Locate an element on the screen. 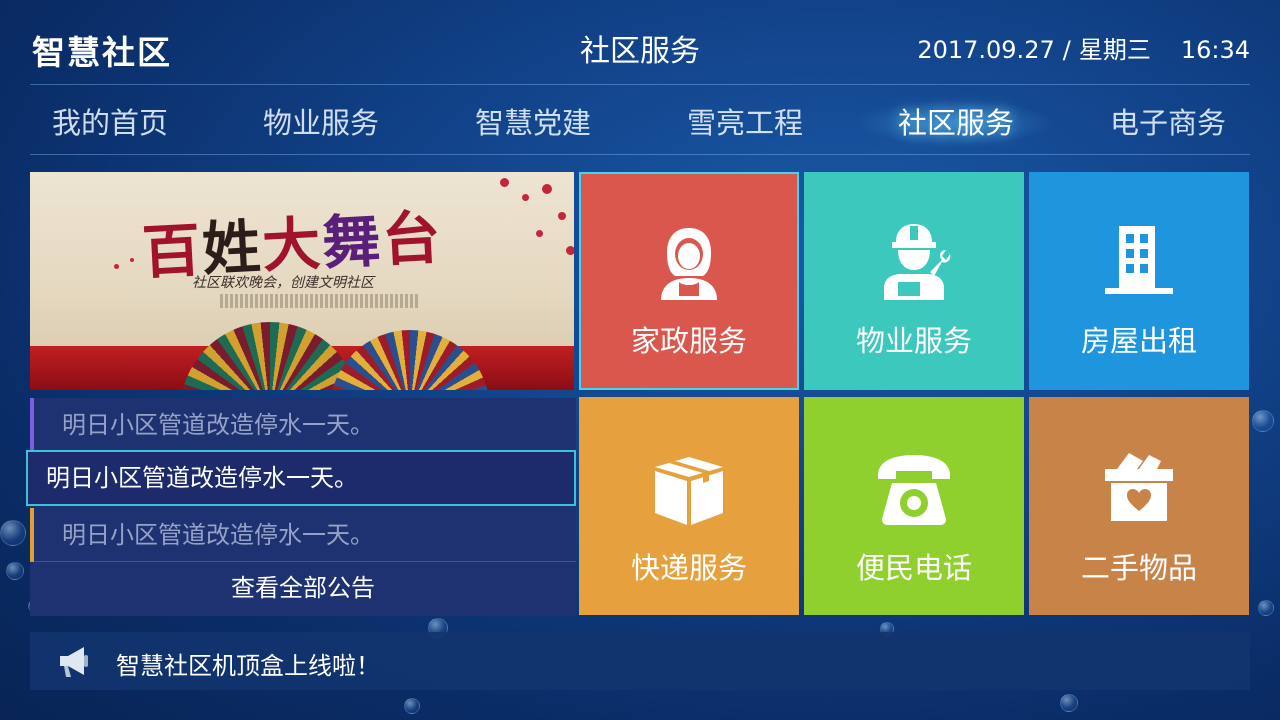 The image size is (1280, 720). service-tile-housing-rental: 房屋出租 is located at coordinates (1139, 281).